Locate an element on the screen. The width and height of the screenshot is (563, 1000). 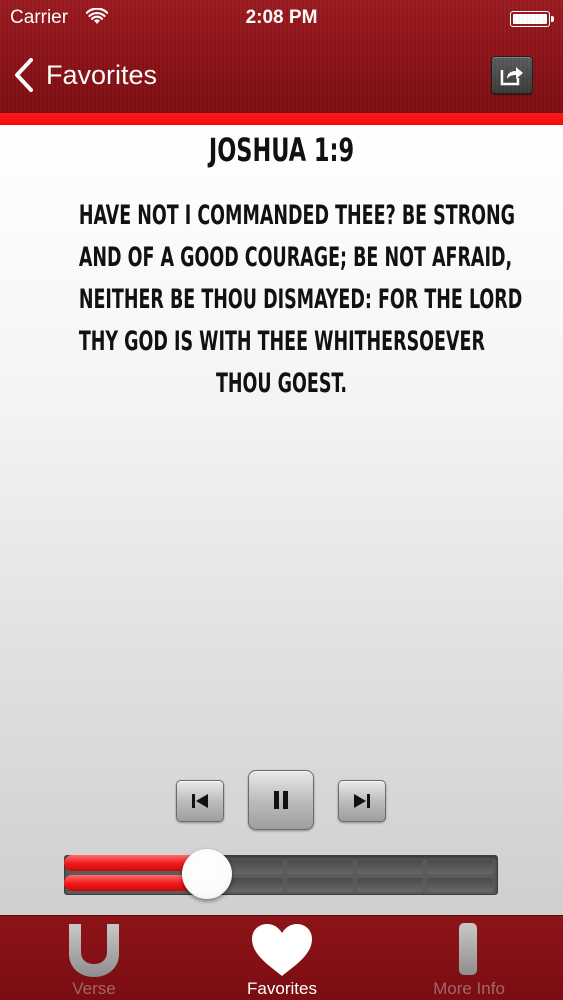
verse-line: AND OF A GOOD COURAGE; BE NOT AFRAID, is located at coordinates (295, 257).